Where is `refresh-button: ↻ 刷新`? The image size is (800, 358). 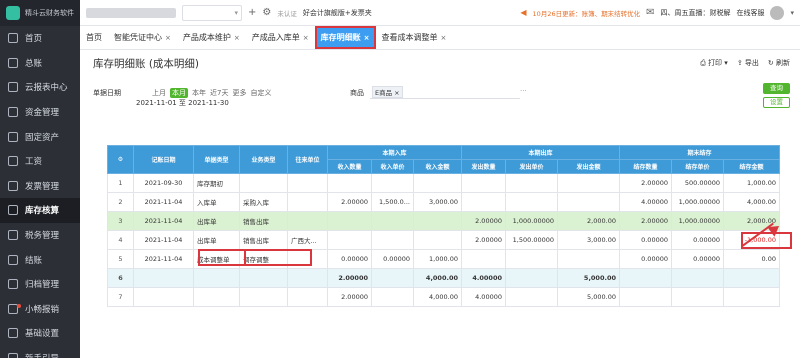
refresh-button: ↻ 刷新 is located at coordinates (779, 63).